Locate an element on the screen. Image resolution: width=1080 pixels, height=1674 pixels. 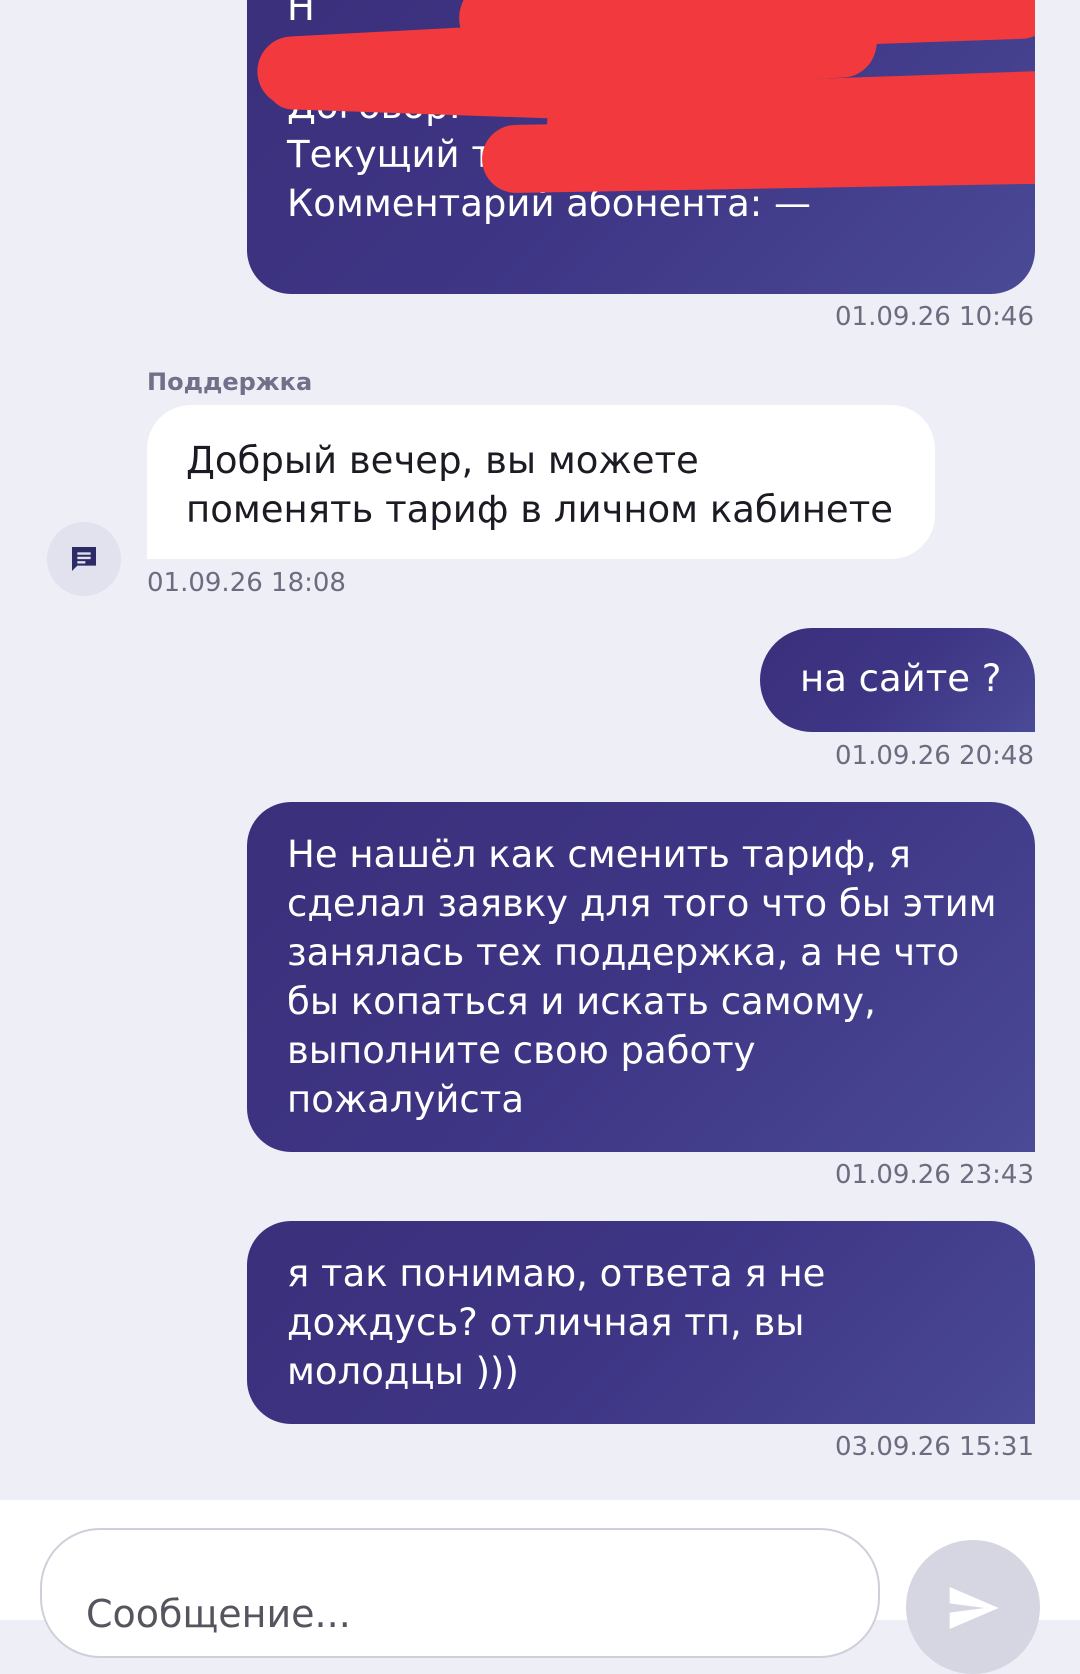
message-timestamp: 01.09.26 23:43 is located at coordinates (934, 1175).